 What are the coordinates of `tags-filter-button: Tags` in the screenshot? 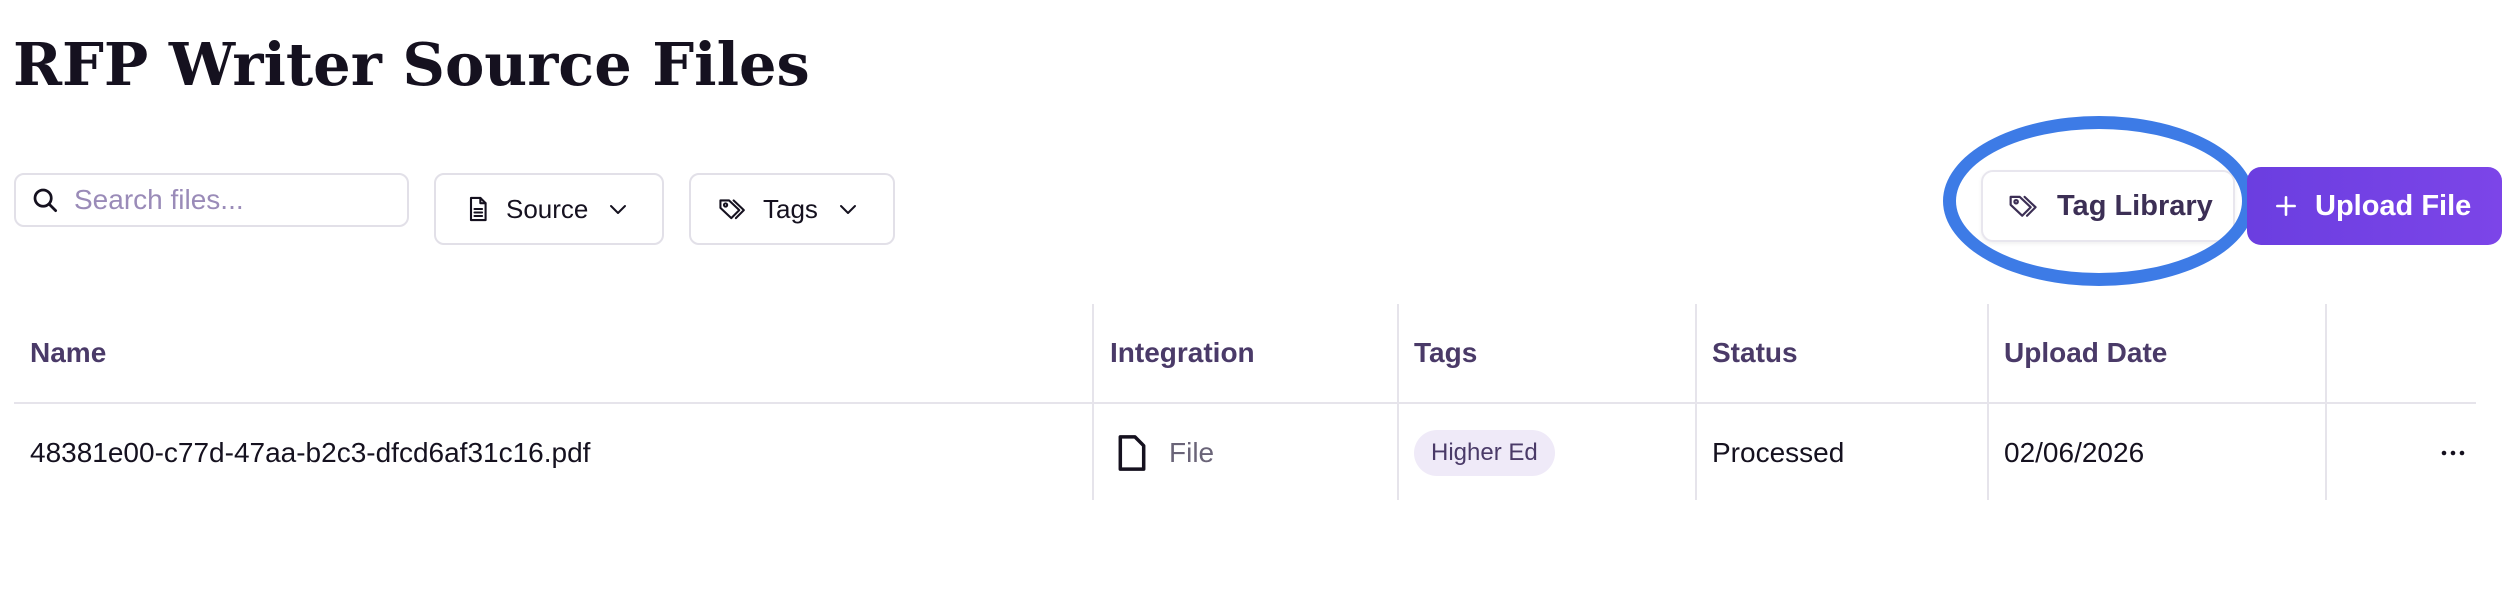 It's located at (792, 209).